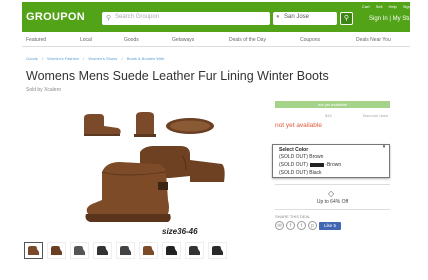 The height and width of the screenshot is (280, 428). I want to click on facebook-like-button: Like 5, so click(330, 226).